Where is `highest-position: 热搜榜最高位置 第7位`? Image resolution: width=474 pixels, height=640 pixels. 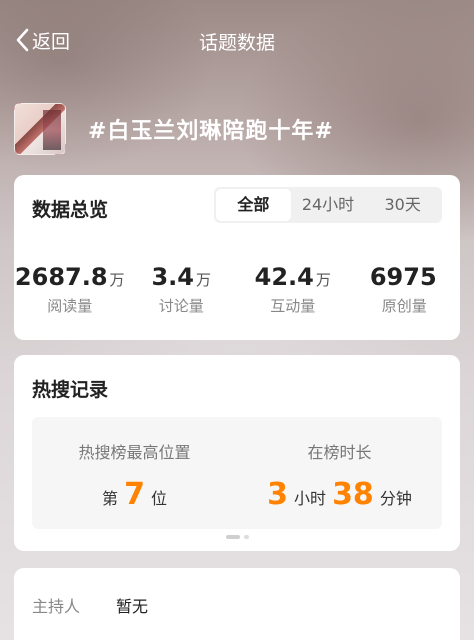
highest-position: 热搜榜最高位置 第7位 is located at coordinates (134, 473).